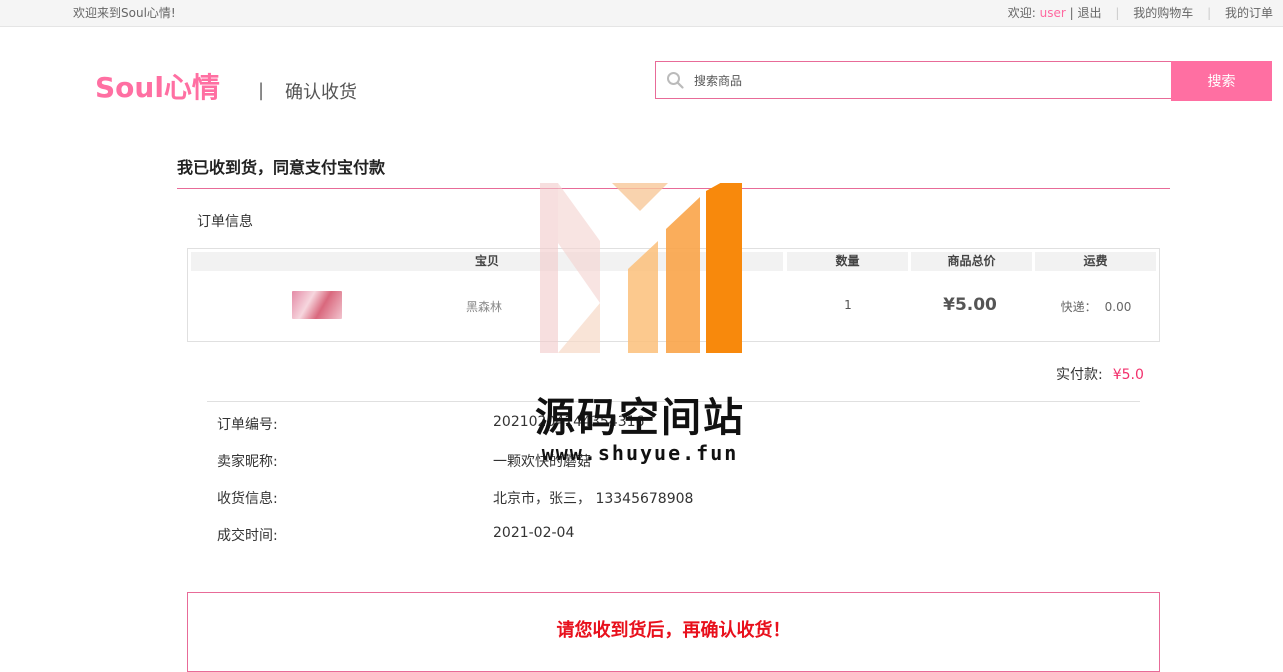  I want to click on watermark: 源码空间站 www.shuyue.fun, so click(640, 328).